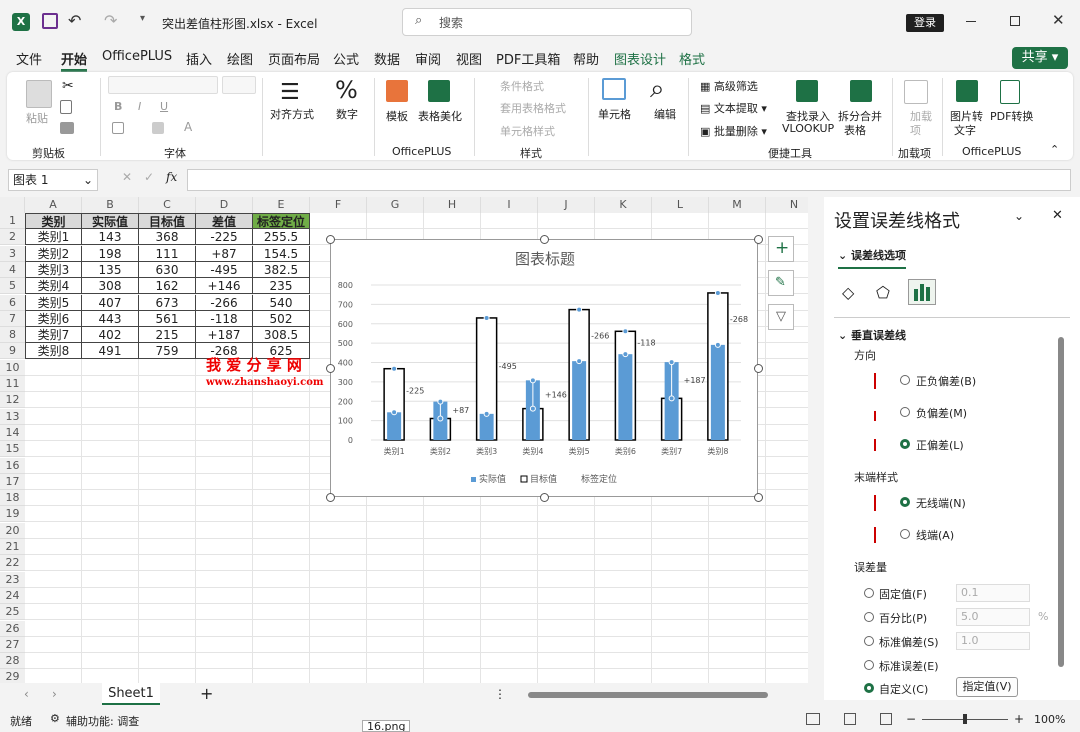 This screenshot has height=732, width=1080. What do you see at coordinates (12, 351) in the screenshot?
I see `row-header-9: 9` at bounding box center [12, 351].